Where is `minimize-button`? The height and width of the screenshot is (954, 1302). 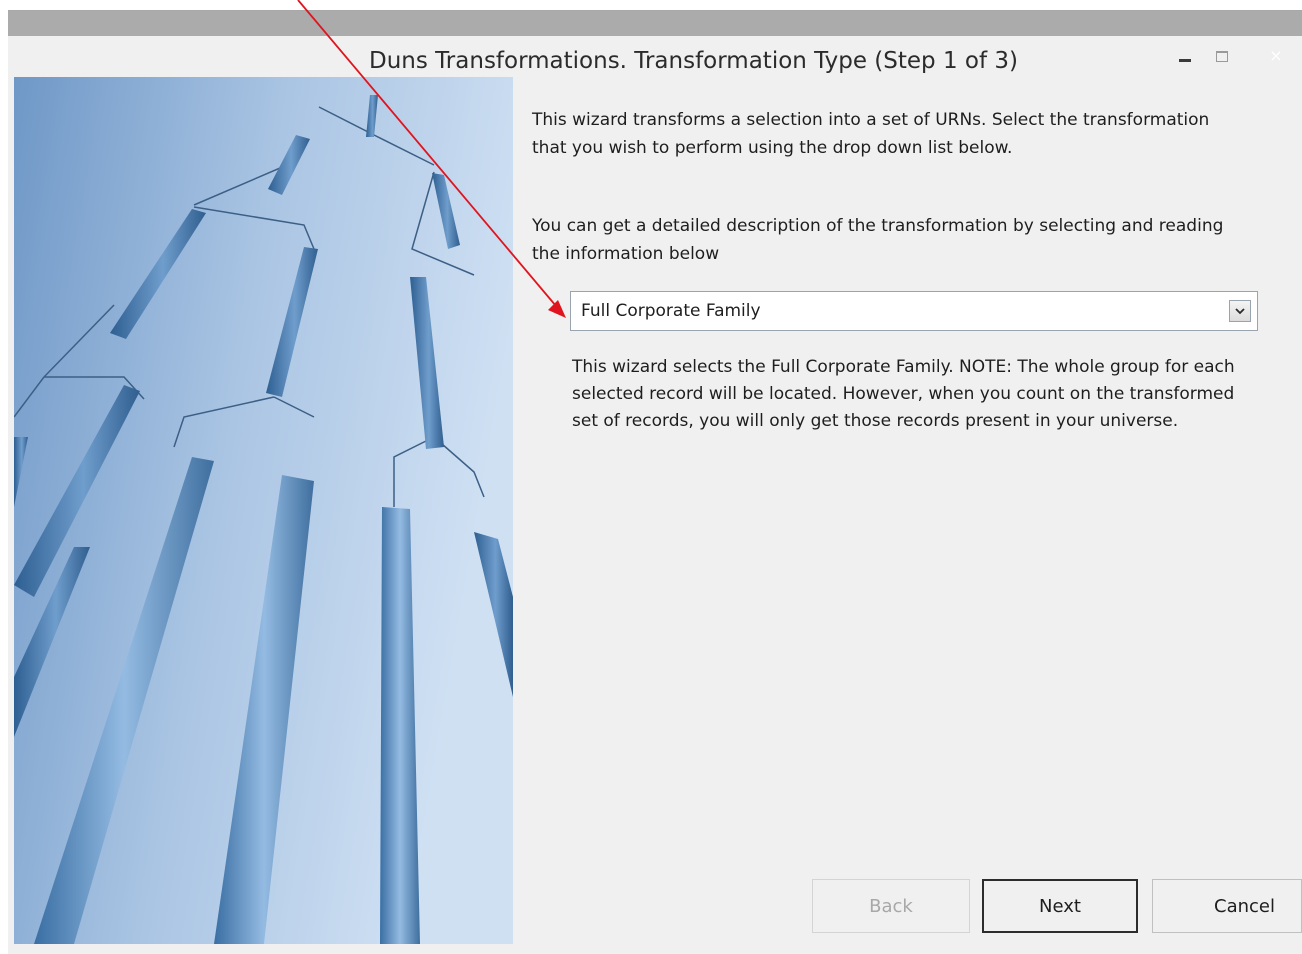
minimize-button is located at coordinates (1185, 53).